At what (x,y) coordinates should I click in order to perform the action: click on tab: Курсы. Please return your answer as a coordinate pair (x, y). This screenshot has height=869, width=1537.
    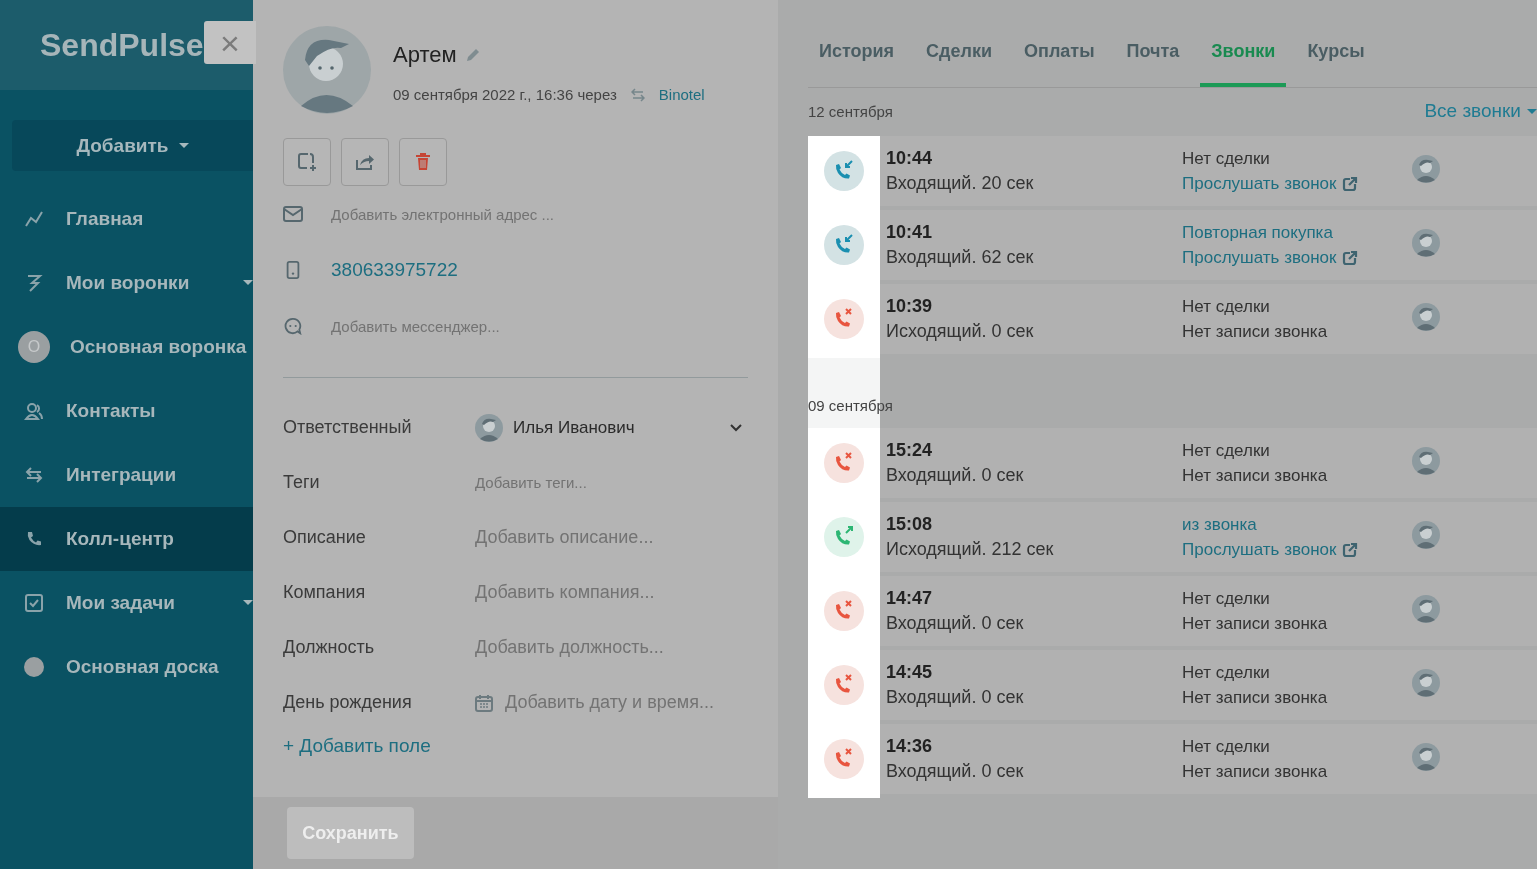
    Looking at the image, I should click on (1336, 43).